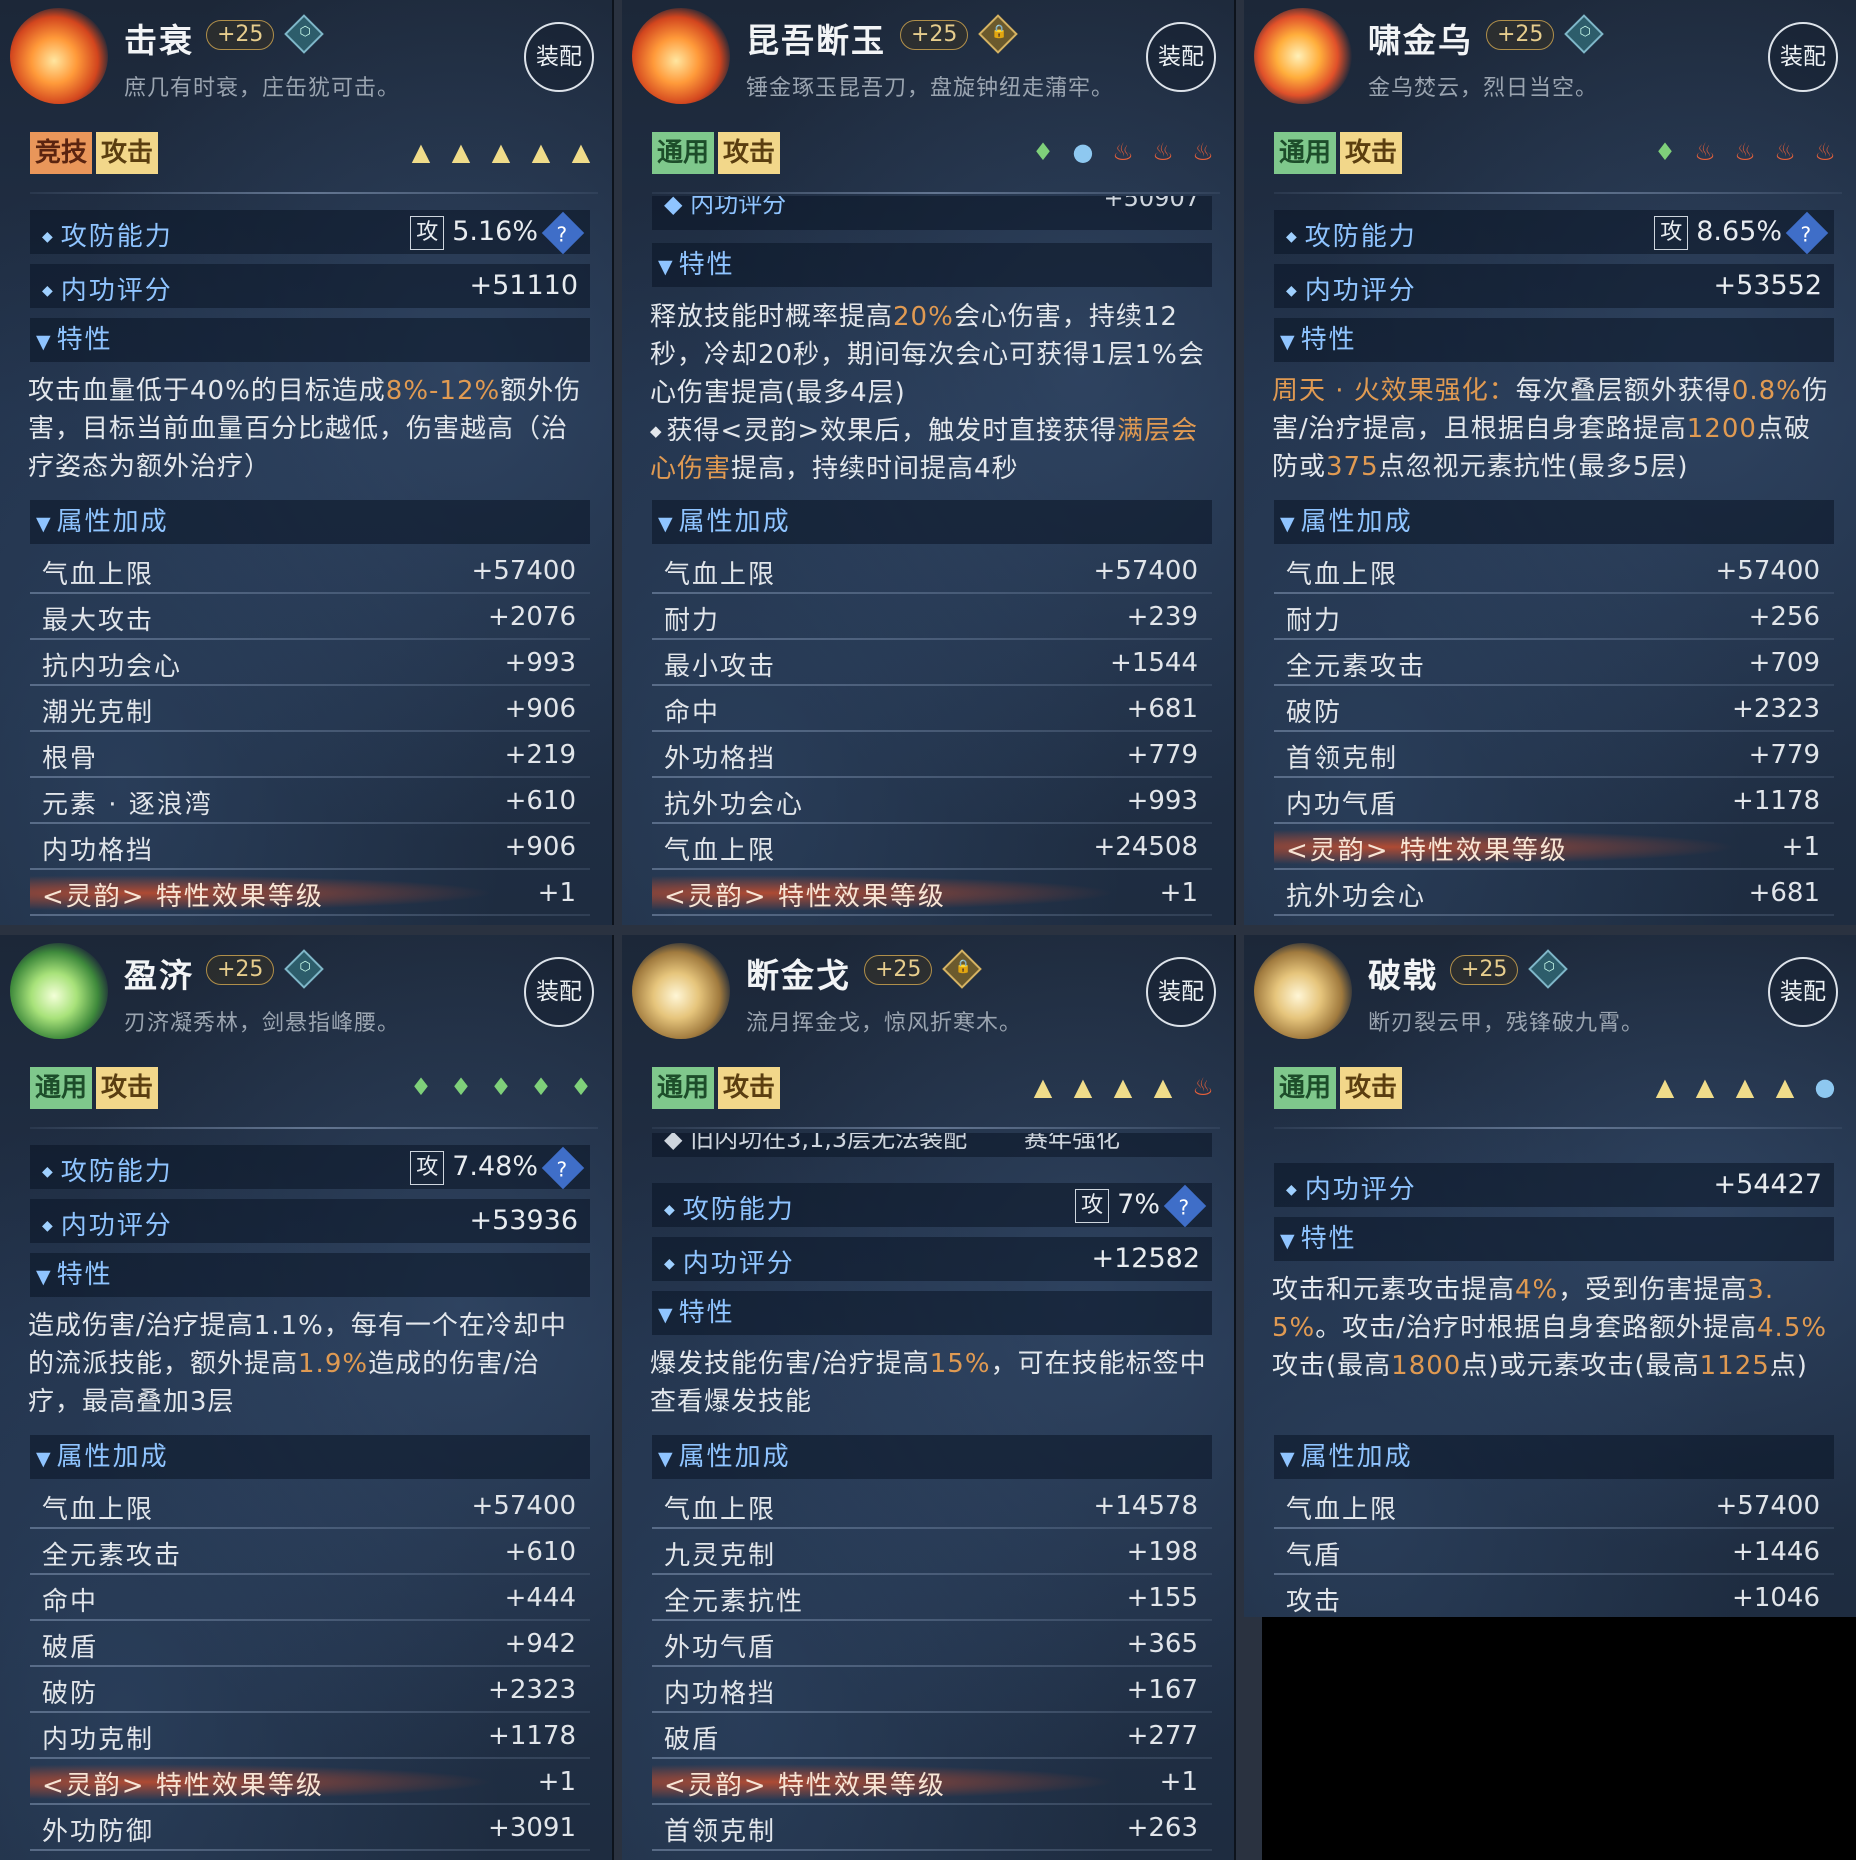  What do you see at coordinates (932, 1205) in the screenshot?
I see `attack-defense-row: 攻防能力 攻7%?` at bounding box center [932, 1205].